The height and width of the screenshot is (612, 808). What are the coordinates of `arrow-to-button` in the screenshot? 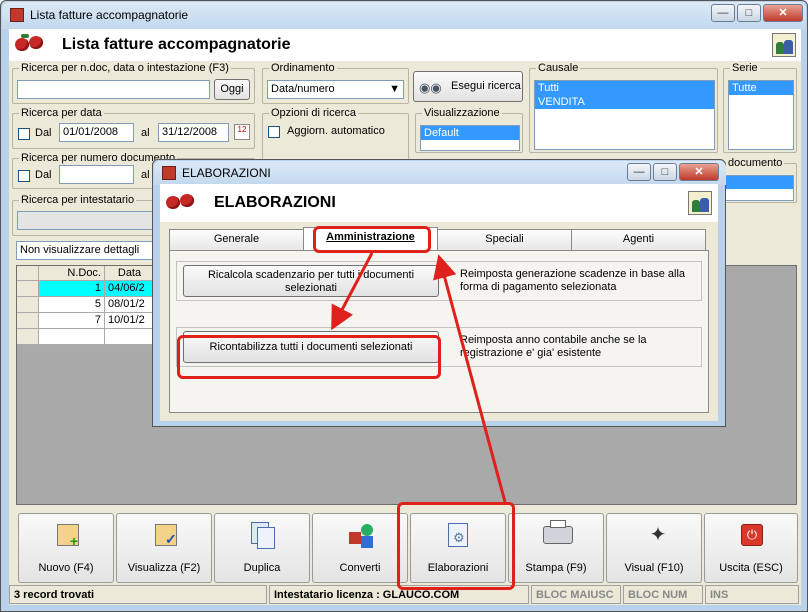 It's located at (352, 291).